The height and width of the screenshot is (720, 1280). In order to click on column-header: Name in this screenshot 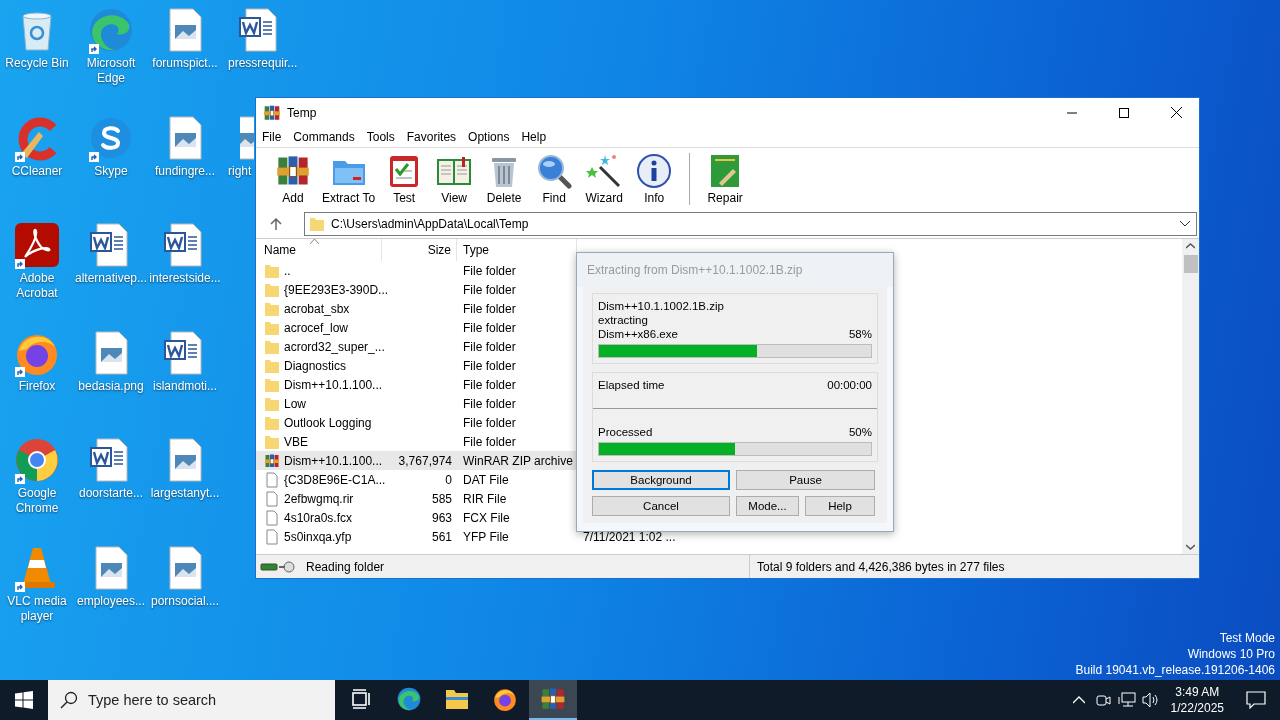, I will do `click(319, 250)`.